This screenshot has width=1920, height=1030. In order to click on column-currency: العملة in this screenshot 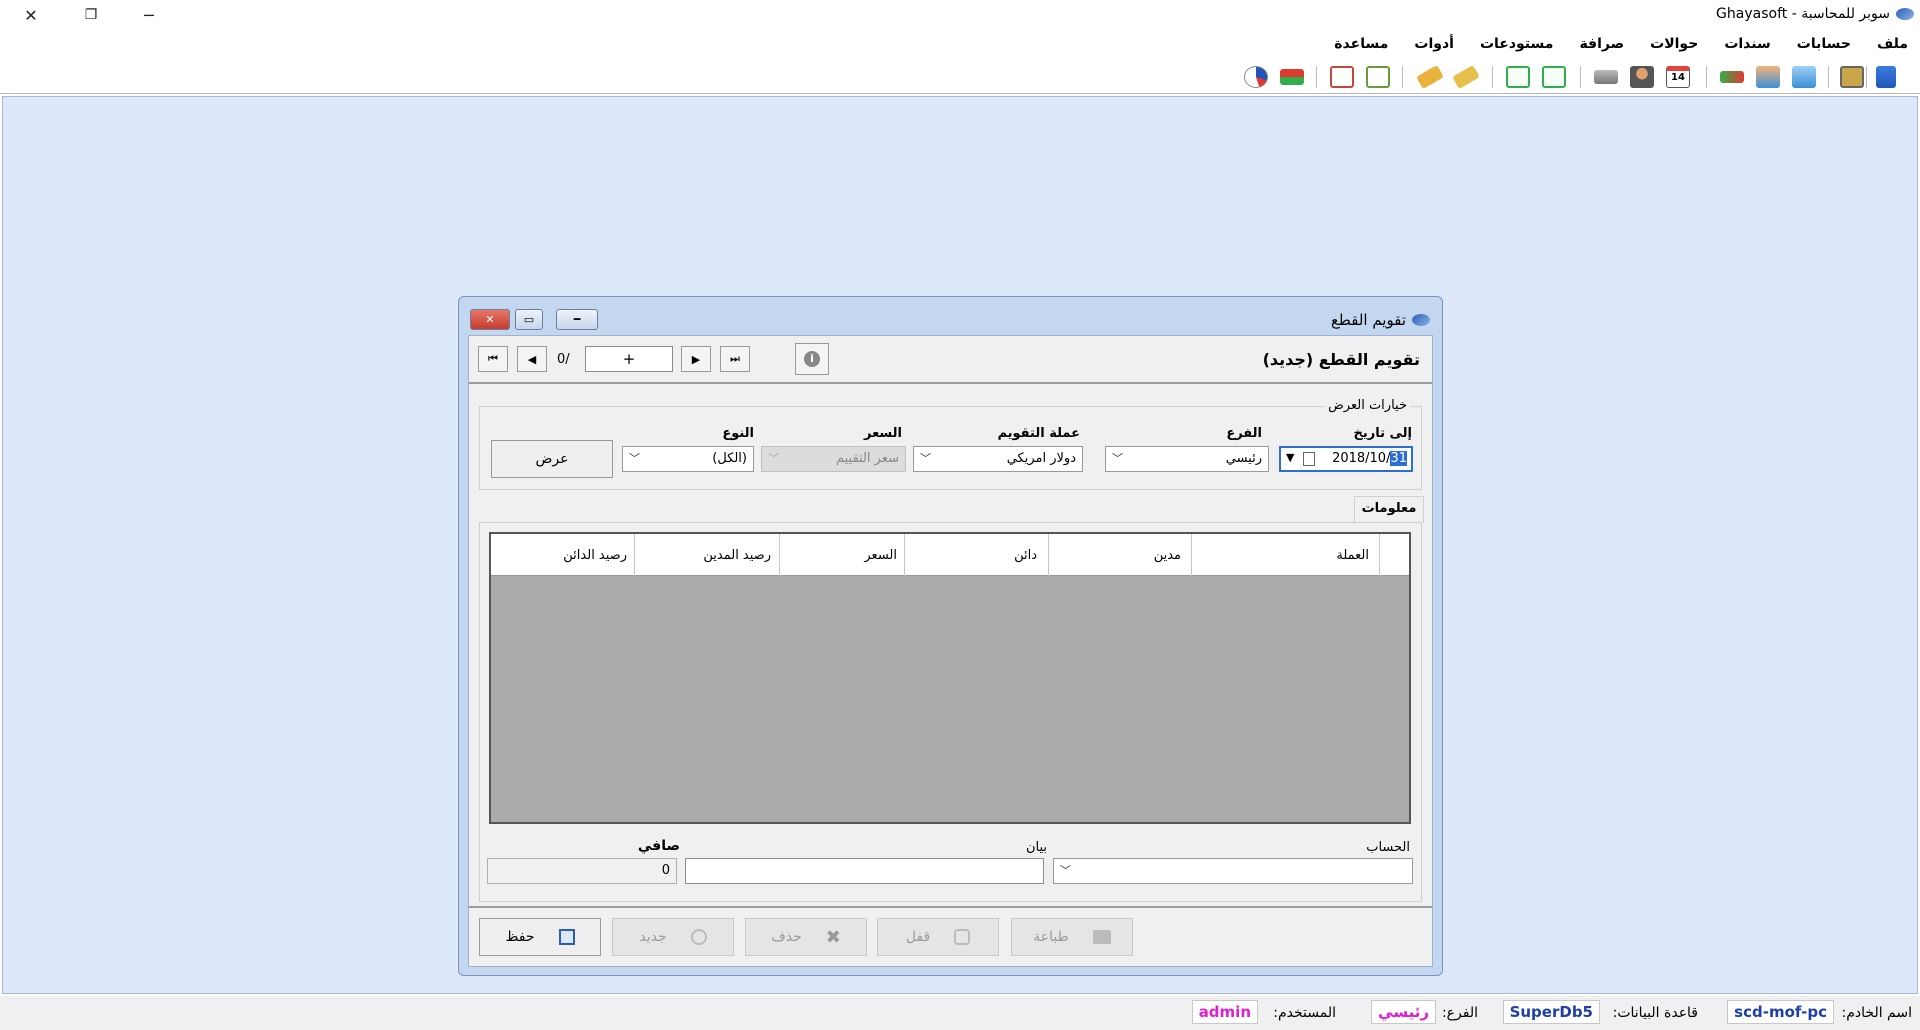, I will do `click(1352, 555)`.